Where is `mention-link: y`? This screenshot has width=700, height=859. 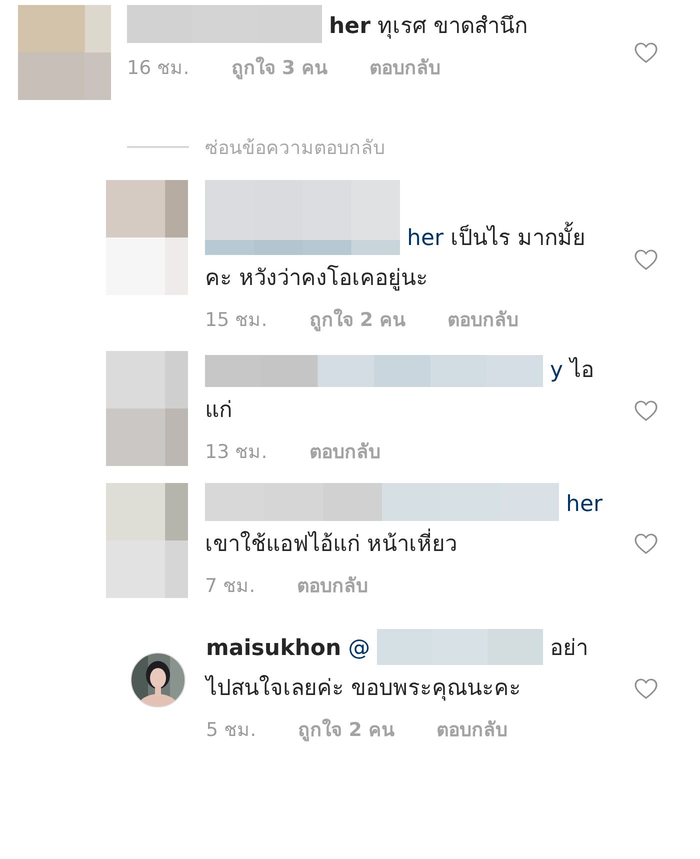
mention-link: y is located at coordinates (557, 371).